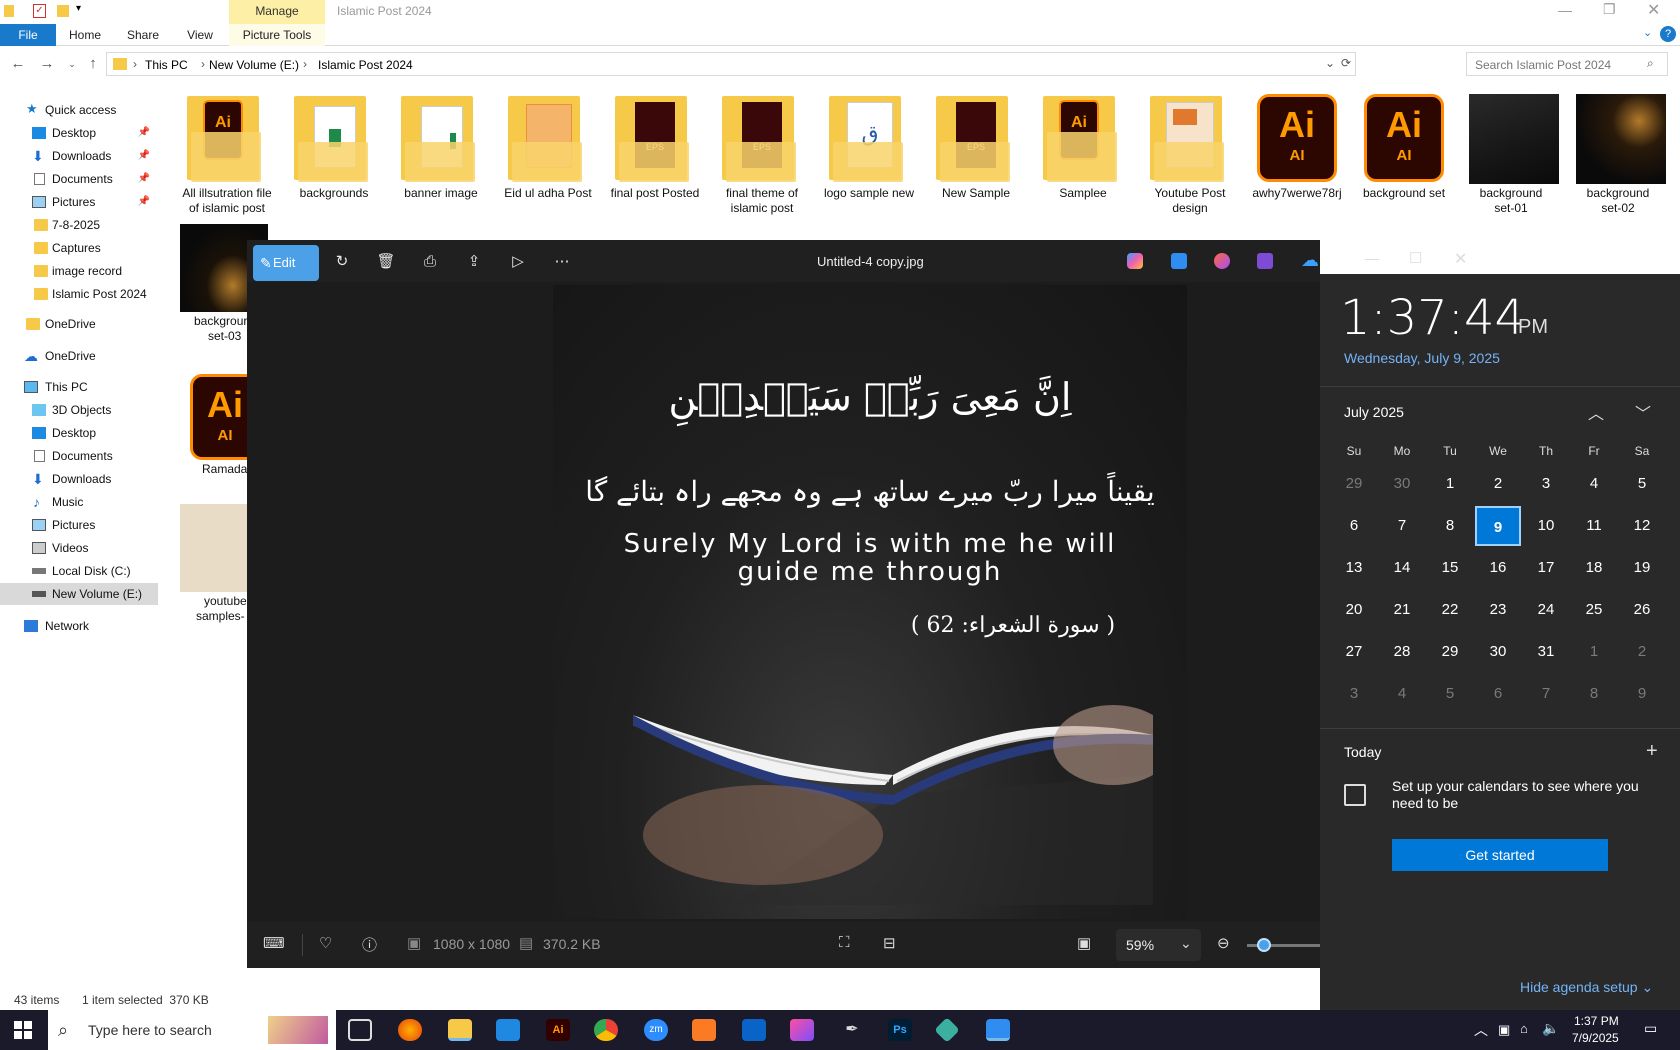  What do you see at coordinates (869, 146) in the screenshot?
I see `file-tile: ق logo sample new` at bounding box center [869, 146].